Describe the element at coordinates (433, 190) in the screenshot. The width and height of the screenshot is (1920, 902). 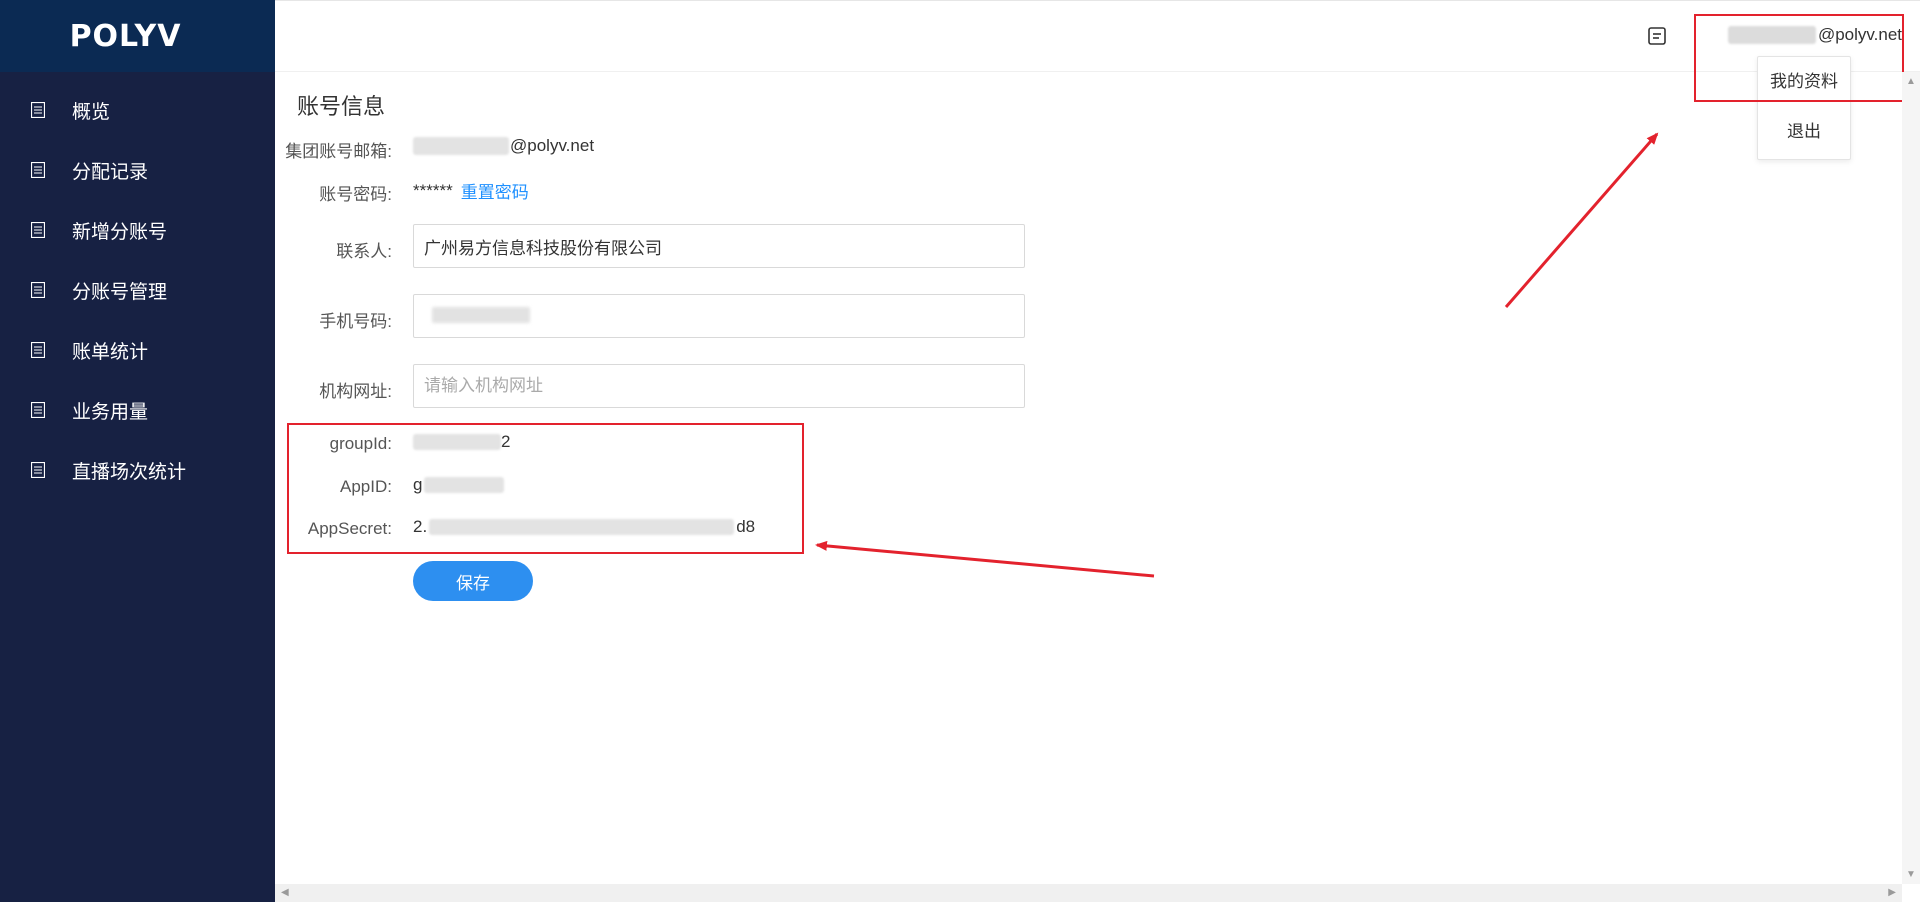
I see `password-mask: ******` at that location.